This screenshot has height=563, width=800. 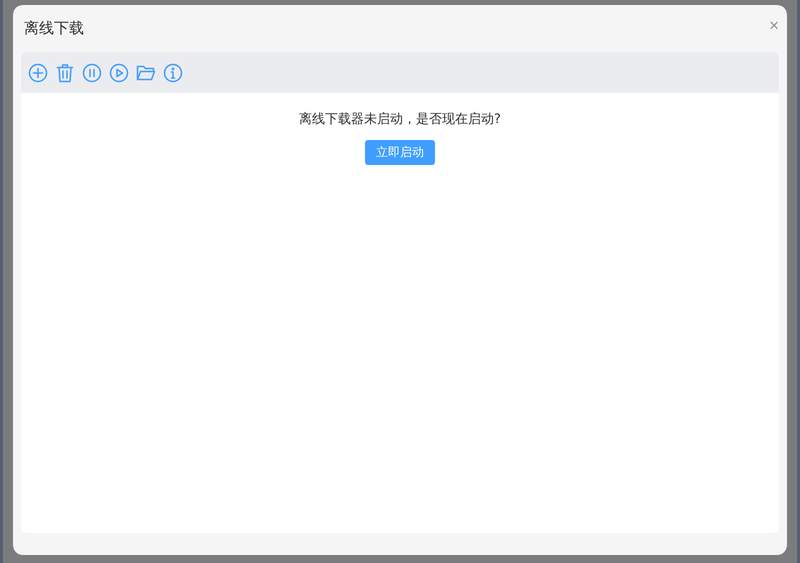 I want to click on prompt-message: 离线下载器未启动，是否现在启动?, so click(x=400, y=119).